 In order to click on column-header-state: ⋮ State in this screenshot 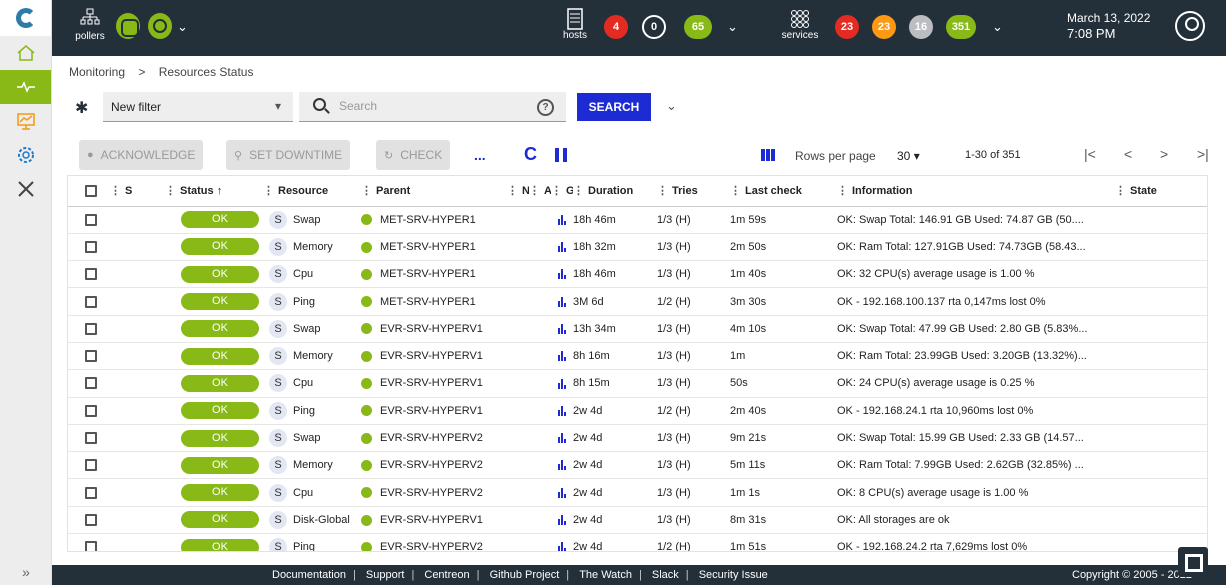, I will do `click(1161, 191)`.